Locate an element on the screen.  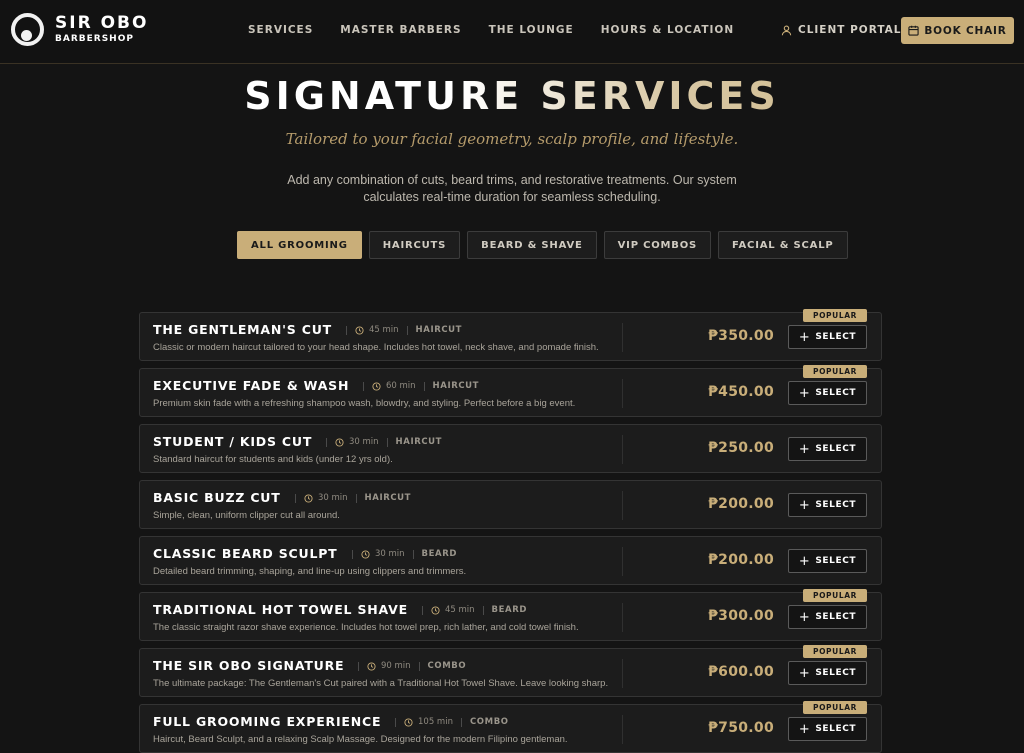
service-name: FULL GROOMING EXPERIENCE is located at coordinates (267, 721).